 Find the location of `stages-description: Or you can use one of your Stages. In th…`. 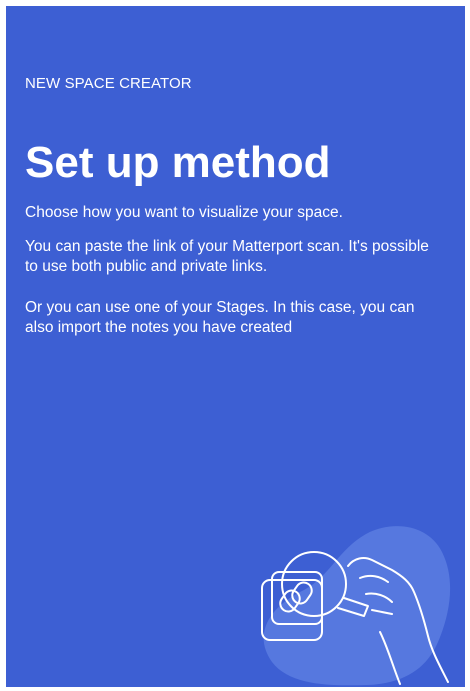

stages-description: Or you can use one of your Stages. In th… is located at coordinates (220, 317).